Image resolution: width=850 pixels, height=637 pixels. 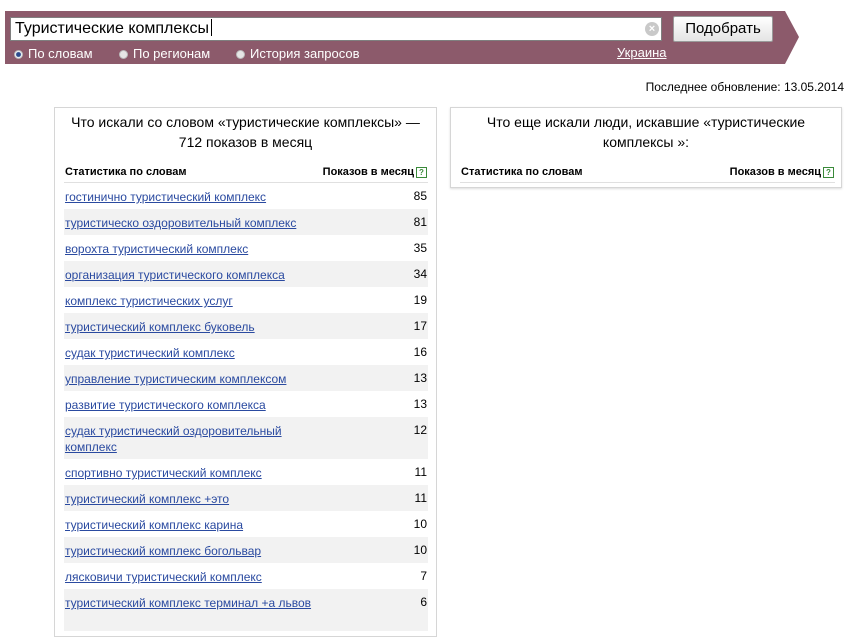 I want to click on table-row: судак туристический комплекс 16, so click(x=246, y=352).